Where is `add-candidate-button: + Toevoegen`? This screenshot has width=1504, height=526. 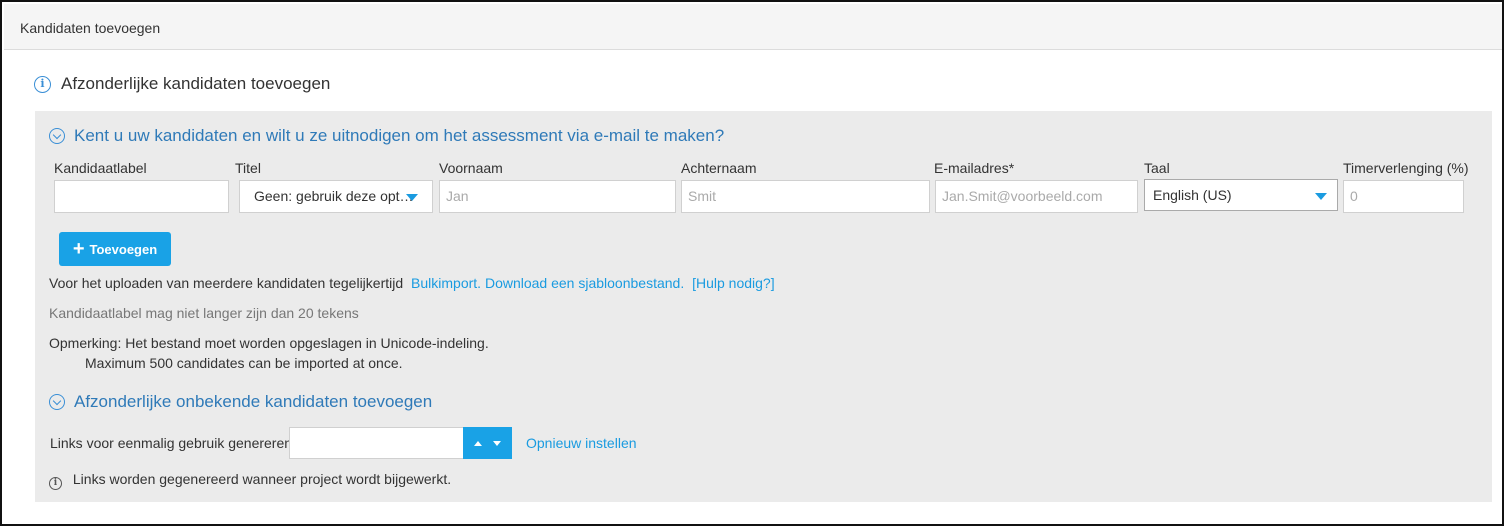 add-candidate-button: + Toevoegen is located at coordinates (115, 249).